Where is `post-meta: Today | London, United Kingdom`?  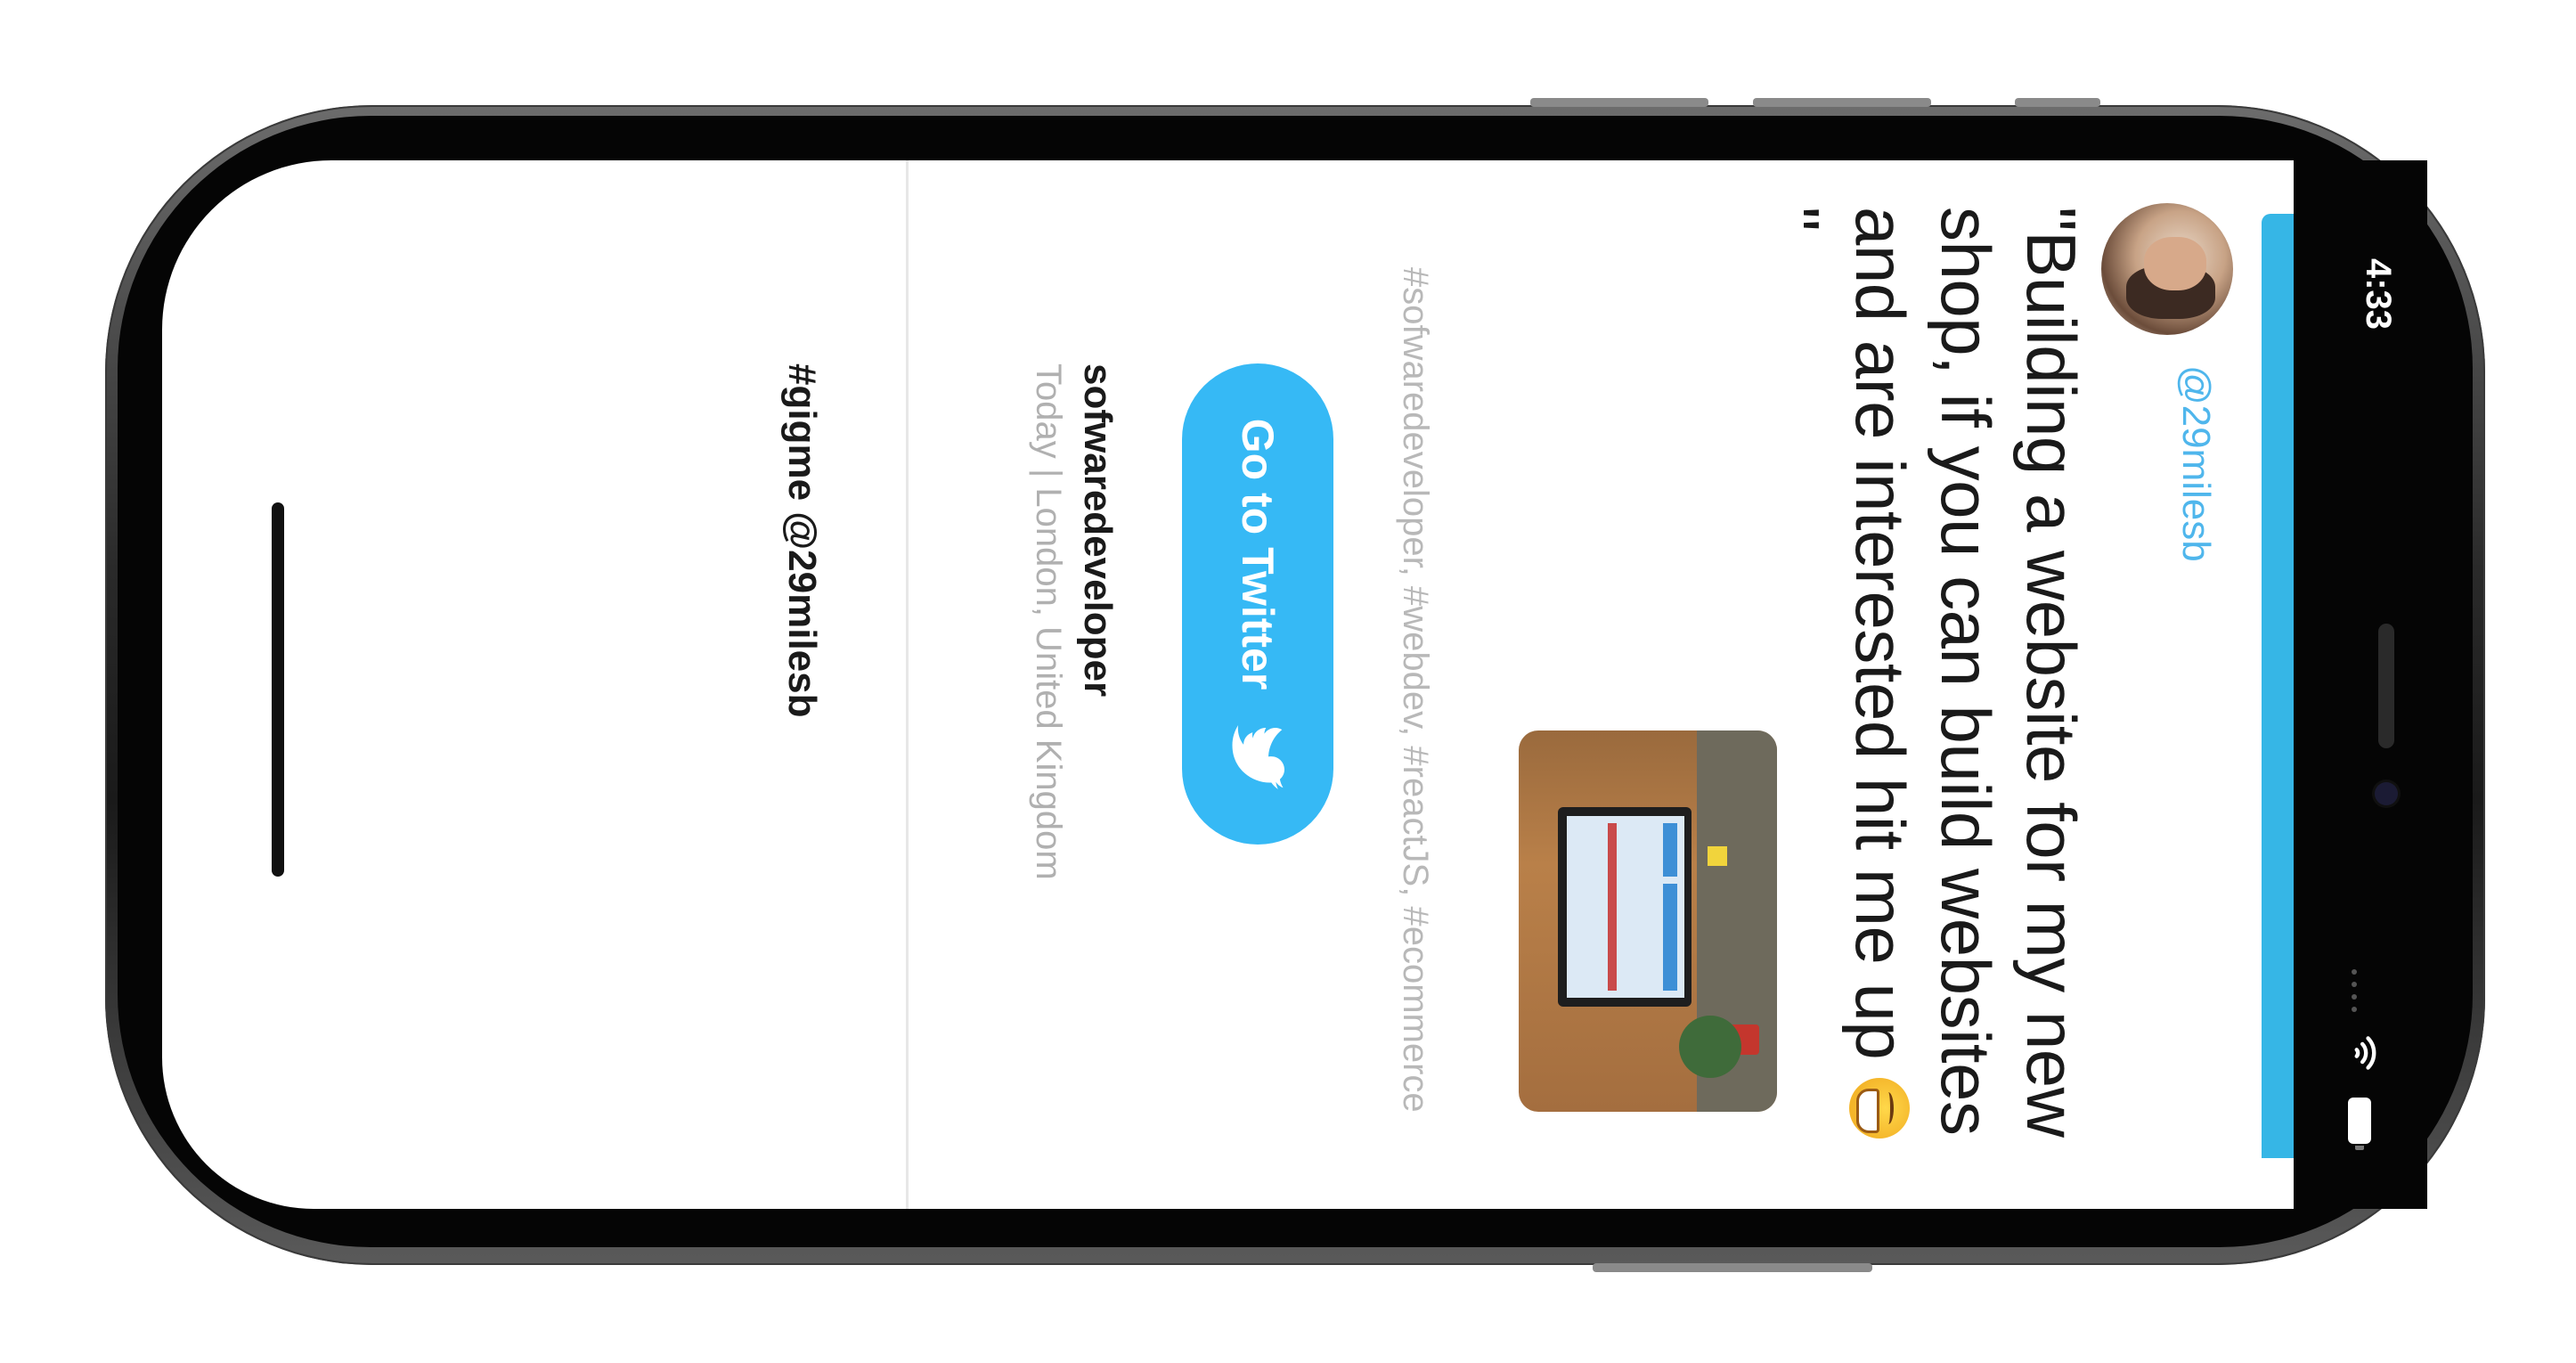
post-meta: Today | London, United Kingdom is located at coordinates (1049, 622).